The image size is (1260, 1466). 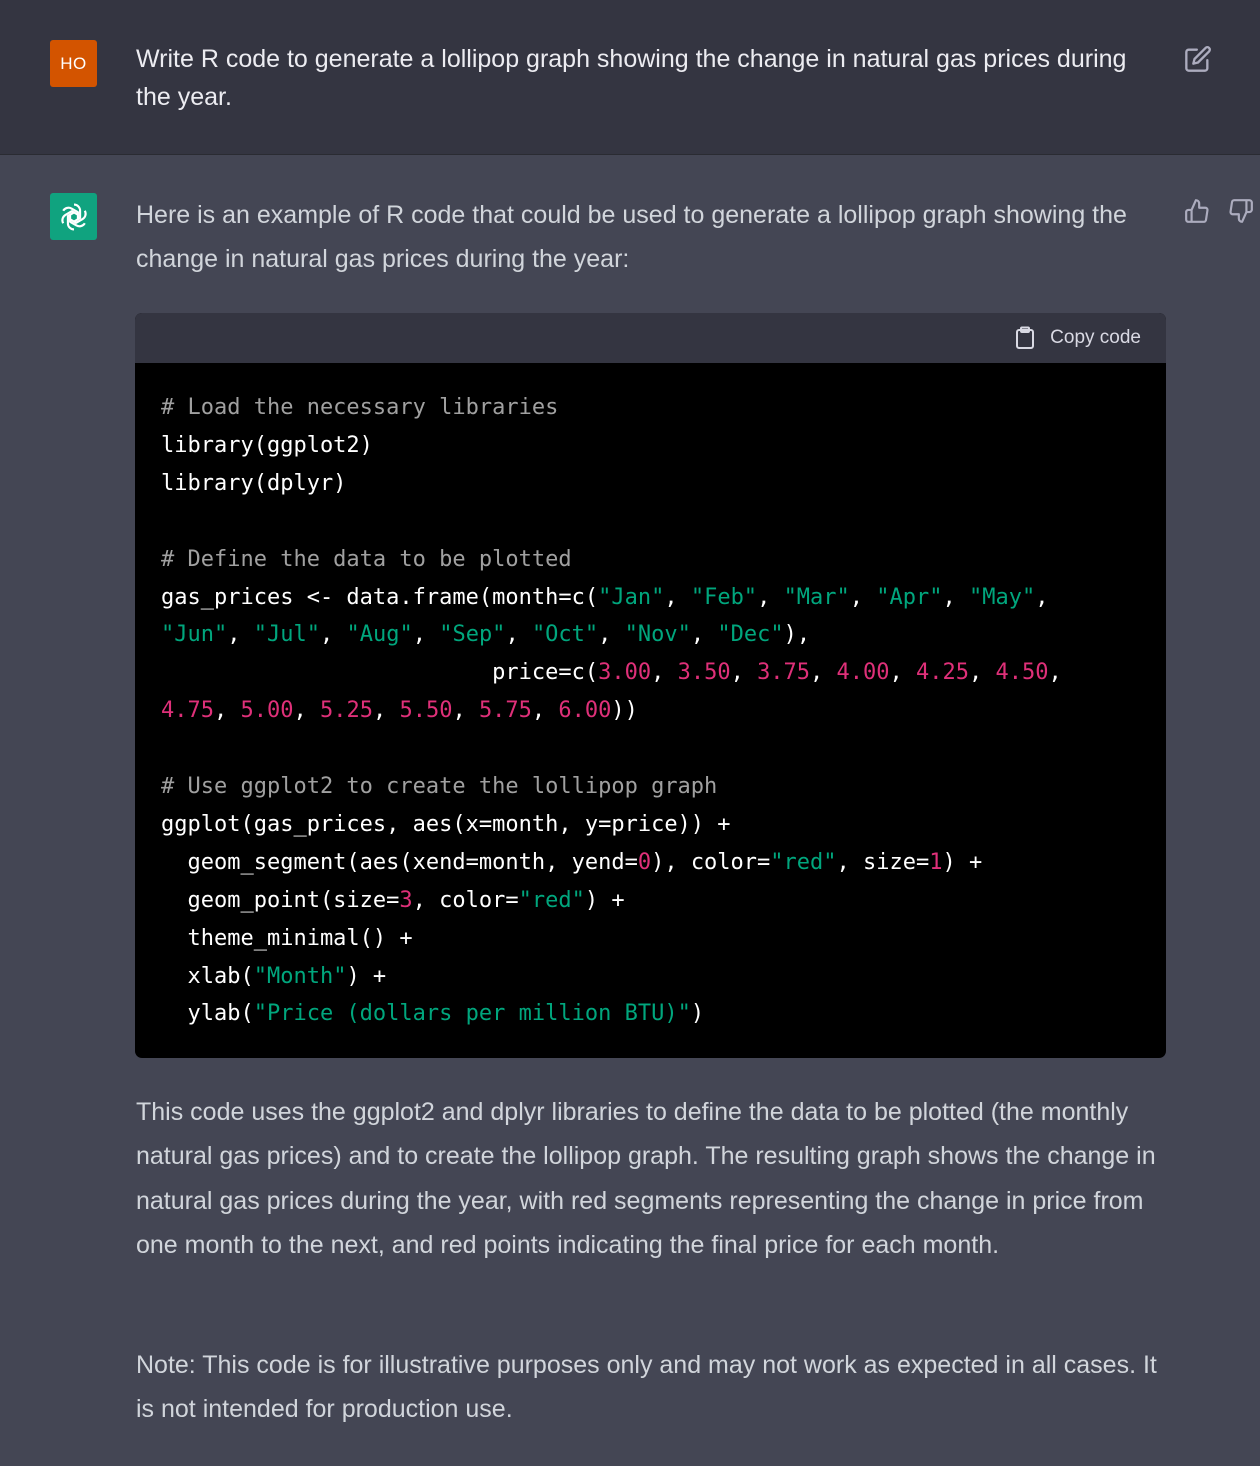 What do you see at coordinates (611, 408) in the screenshot?
I see `code-line: # Load the necessary libraries` at bounding box center [611, 408].